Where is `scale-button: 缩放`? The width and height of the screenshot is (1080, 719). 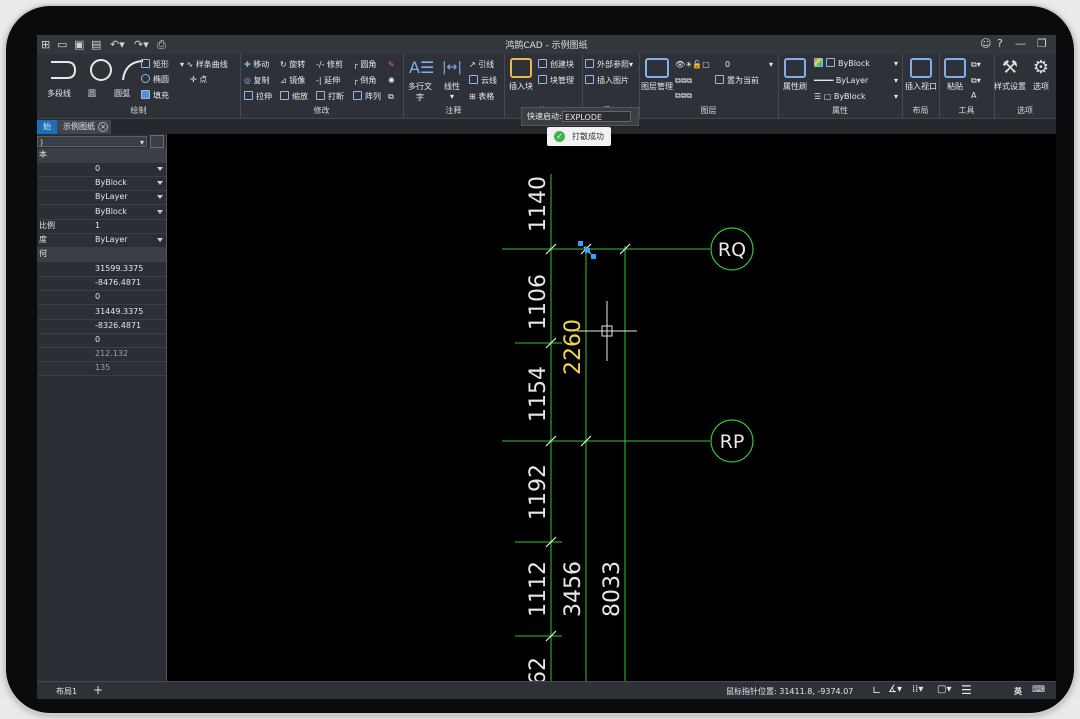
scale-button: 缩放 is located at coordinates (294, 97).